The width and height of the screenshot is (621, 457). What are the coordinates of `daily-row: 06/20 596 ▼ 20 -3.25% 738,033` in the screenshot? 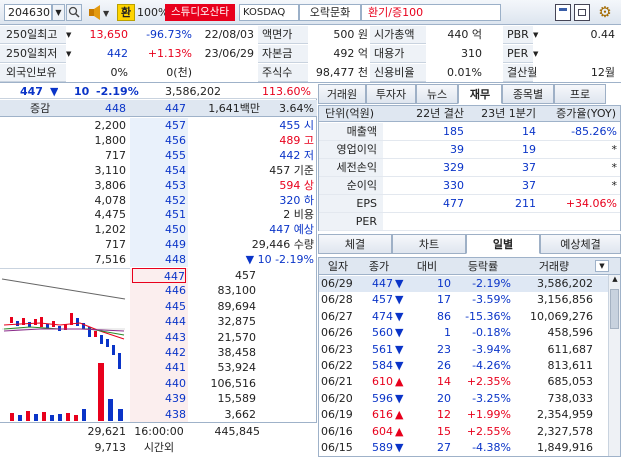 It's located at (464, 399).